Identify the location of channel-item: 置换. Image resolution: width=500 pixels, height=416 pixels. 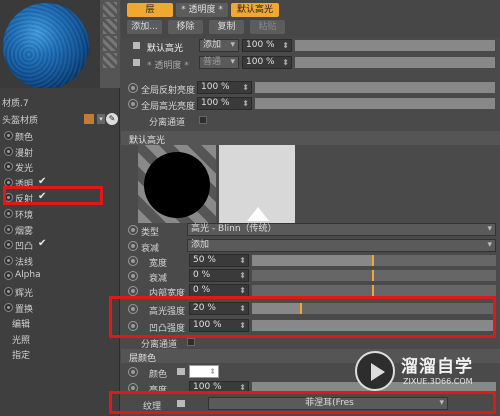
(60, 308).